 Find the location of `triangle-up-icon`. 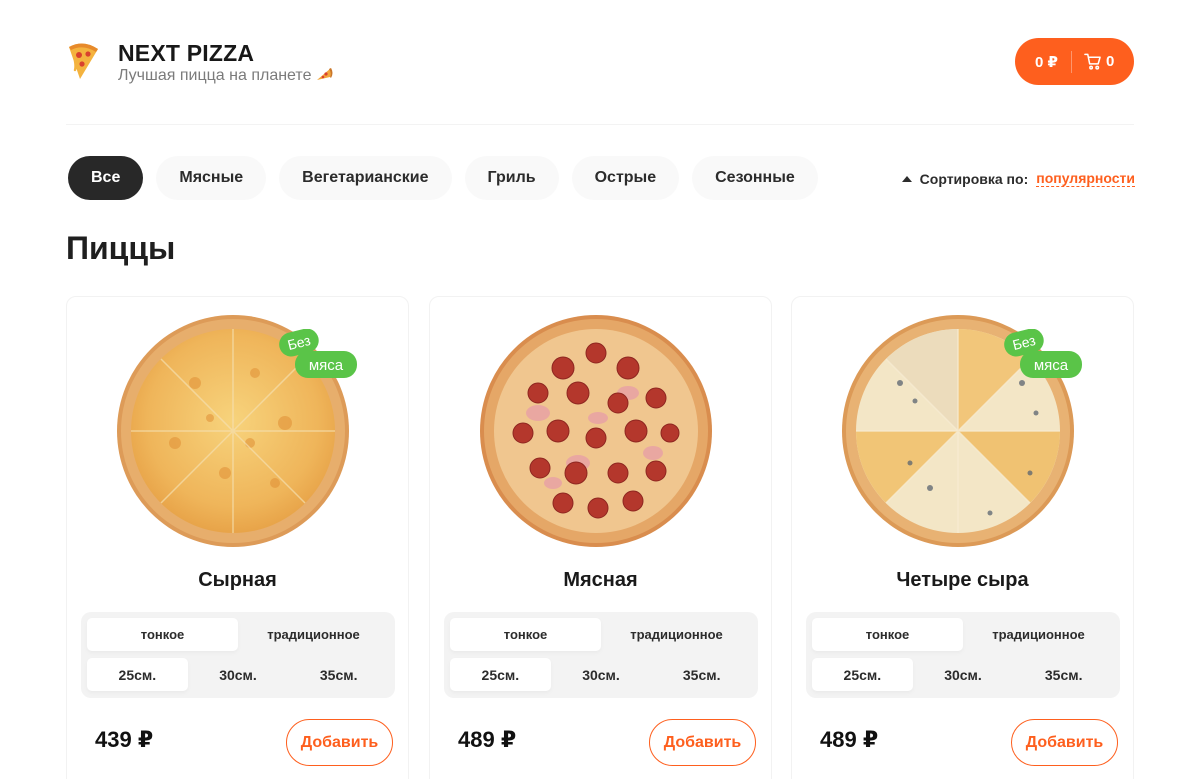

triangle-up-icon is located at coordinates (906, 178).